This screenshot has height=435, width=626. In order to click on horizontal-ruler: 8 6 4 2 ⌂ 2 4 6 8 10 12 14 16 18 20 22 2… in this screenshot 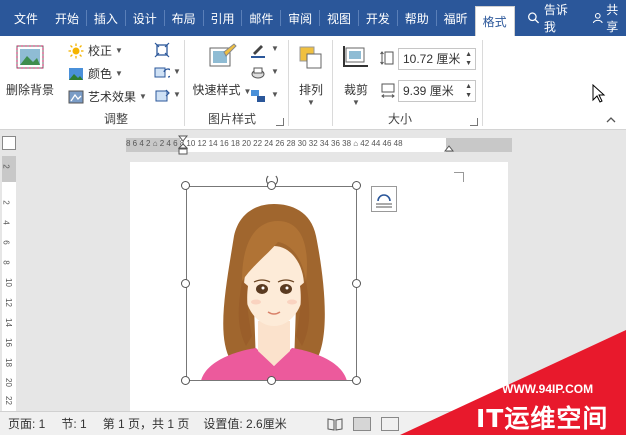, I will do `click(319, 145)`.